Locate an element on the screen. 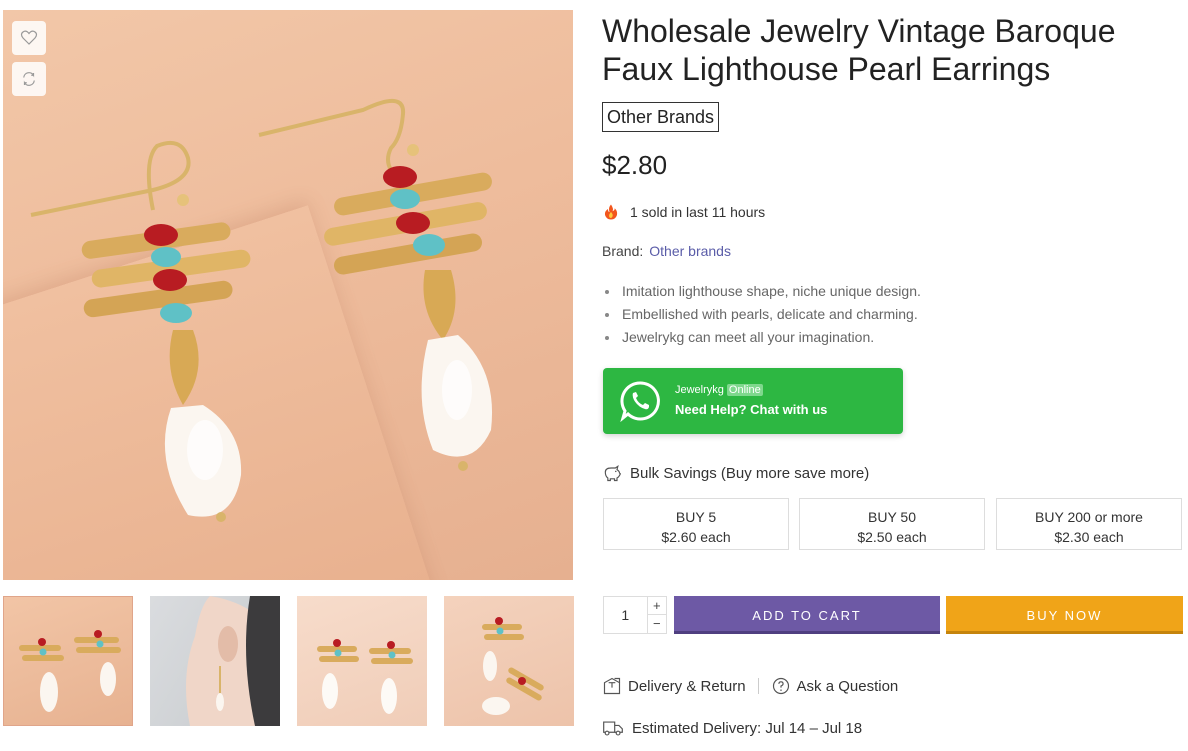 The image size is (1188, 751). heart-icon is located at coordinates (29, 37).